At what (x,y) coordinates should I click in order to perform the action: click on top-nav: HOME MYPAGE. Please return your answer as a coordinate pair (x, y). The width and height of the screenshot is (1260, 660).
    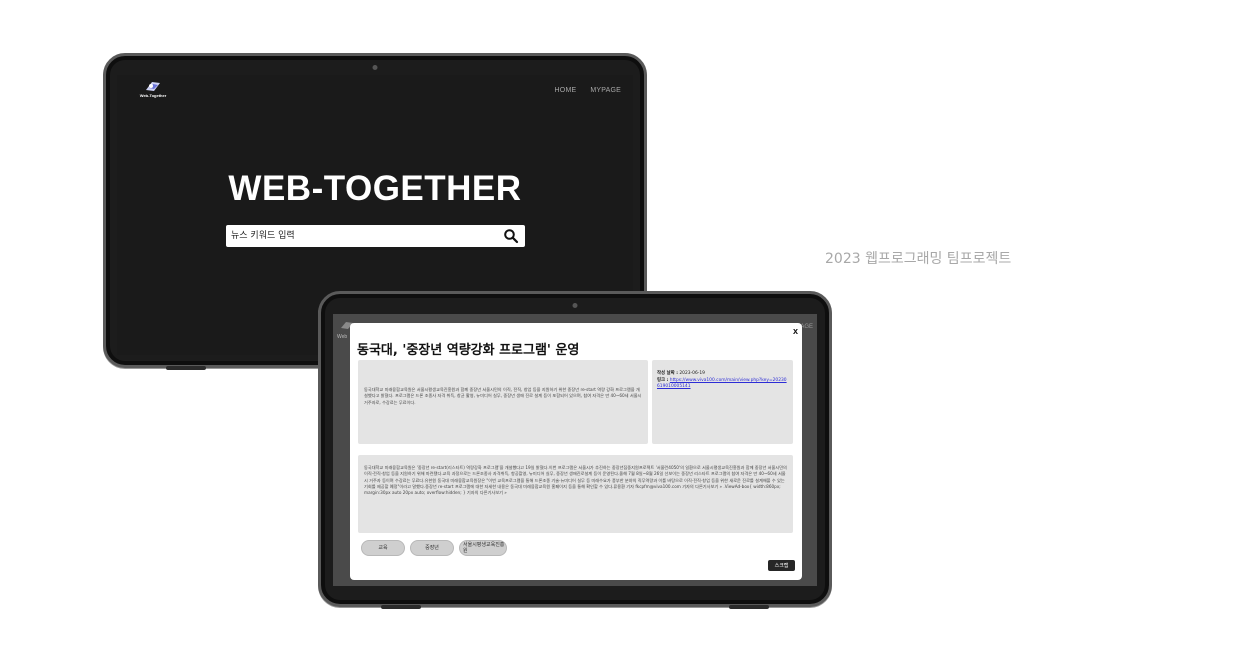
    Looking at the image, I should click on (588, 90).